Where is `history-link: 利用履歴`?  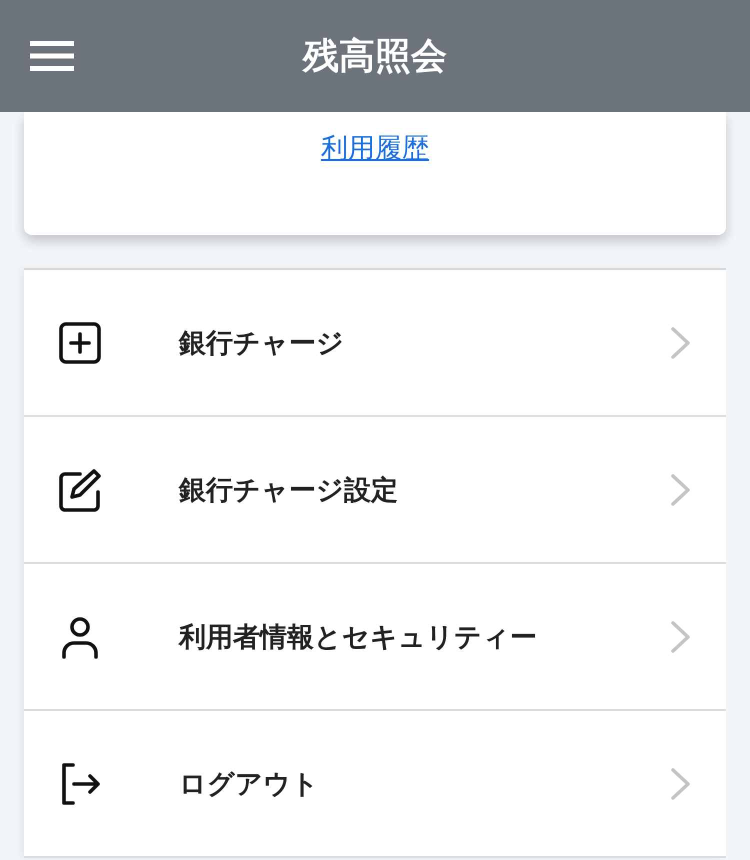 history-link: 利用履歴 is located at coordinates (375, 148).